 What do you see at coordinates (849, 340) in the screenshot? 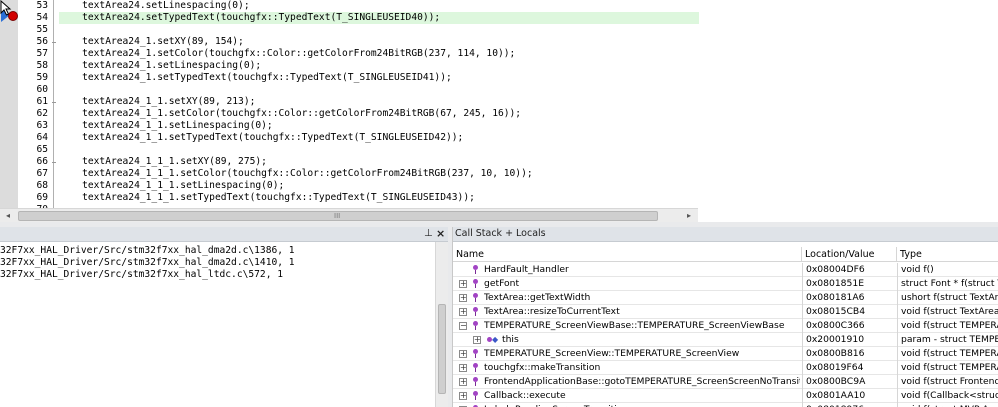
I see `frame-location: 0x20001910` at bounding box center [849, 340].